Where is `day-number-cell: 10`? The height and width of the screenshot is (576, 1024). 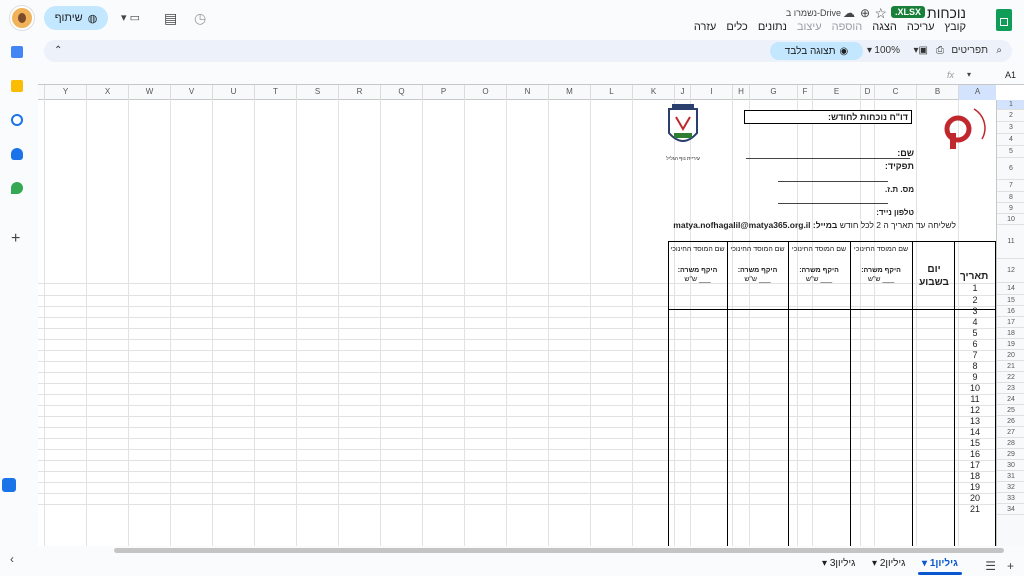 day-number-cell: 10 is located at coordinates (975, 388).